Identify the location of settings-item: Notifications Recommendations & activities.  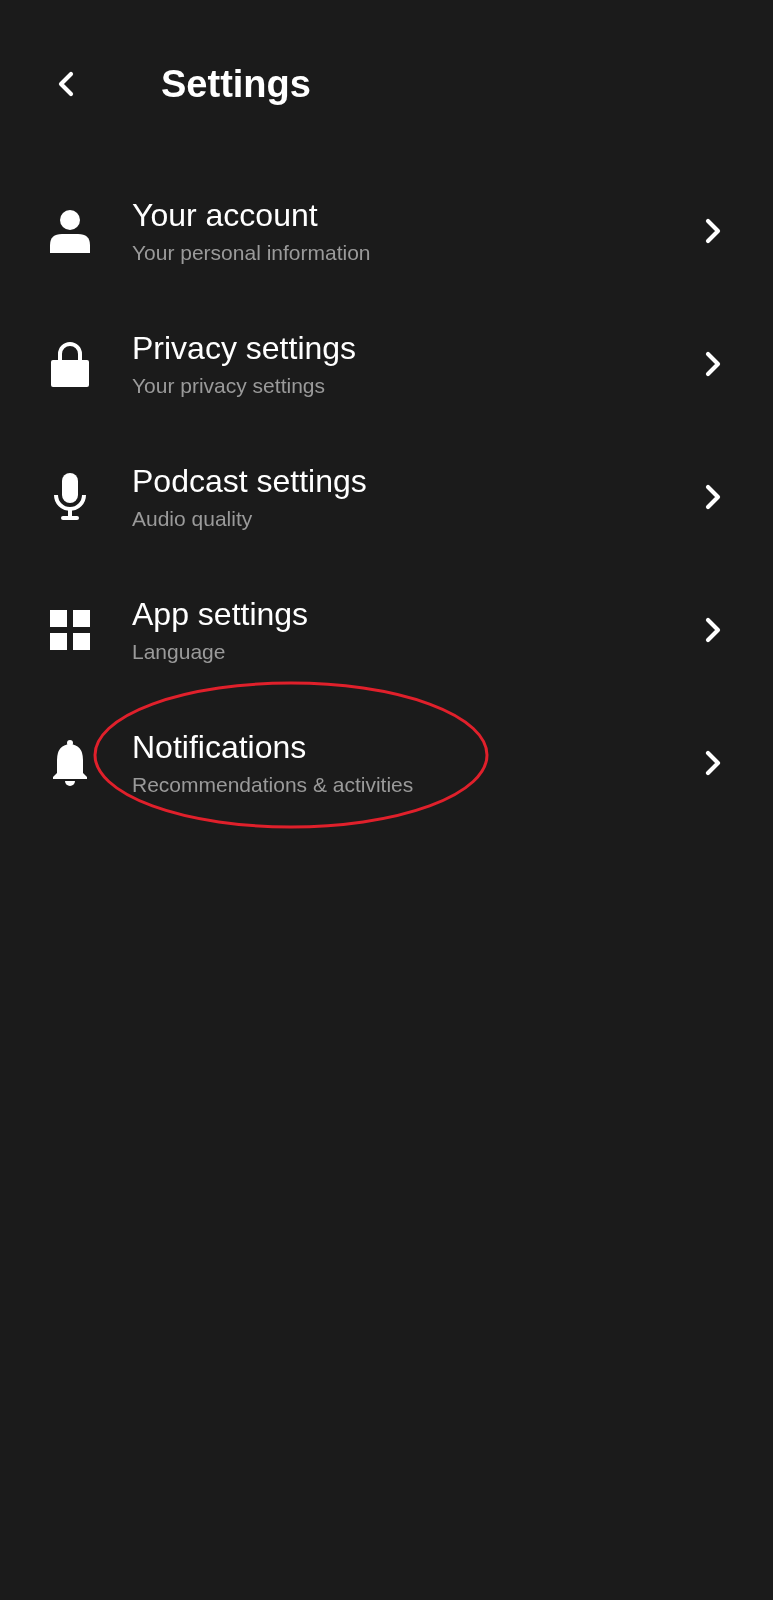
(386, 772).